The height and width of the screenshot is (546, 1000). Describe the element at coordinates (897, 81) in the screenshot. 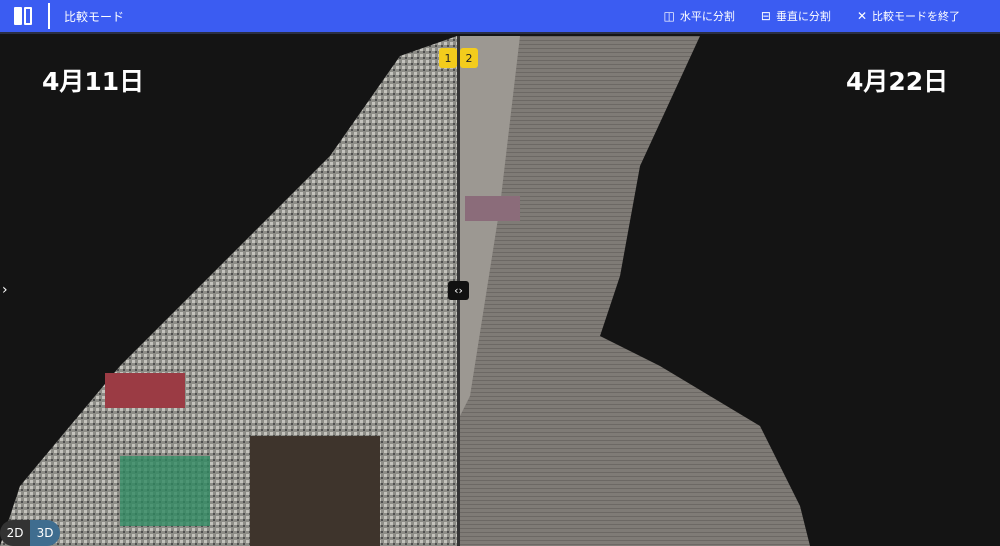

I see `right-date-label: 4月22日` at that location.